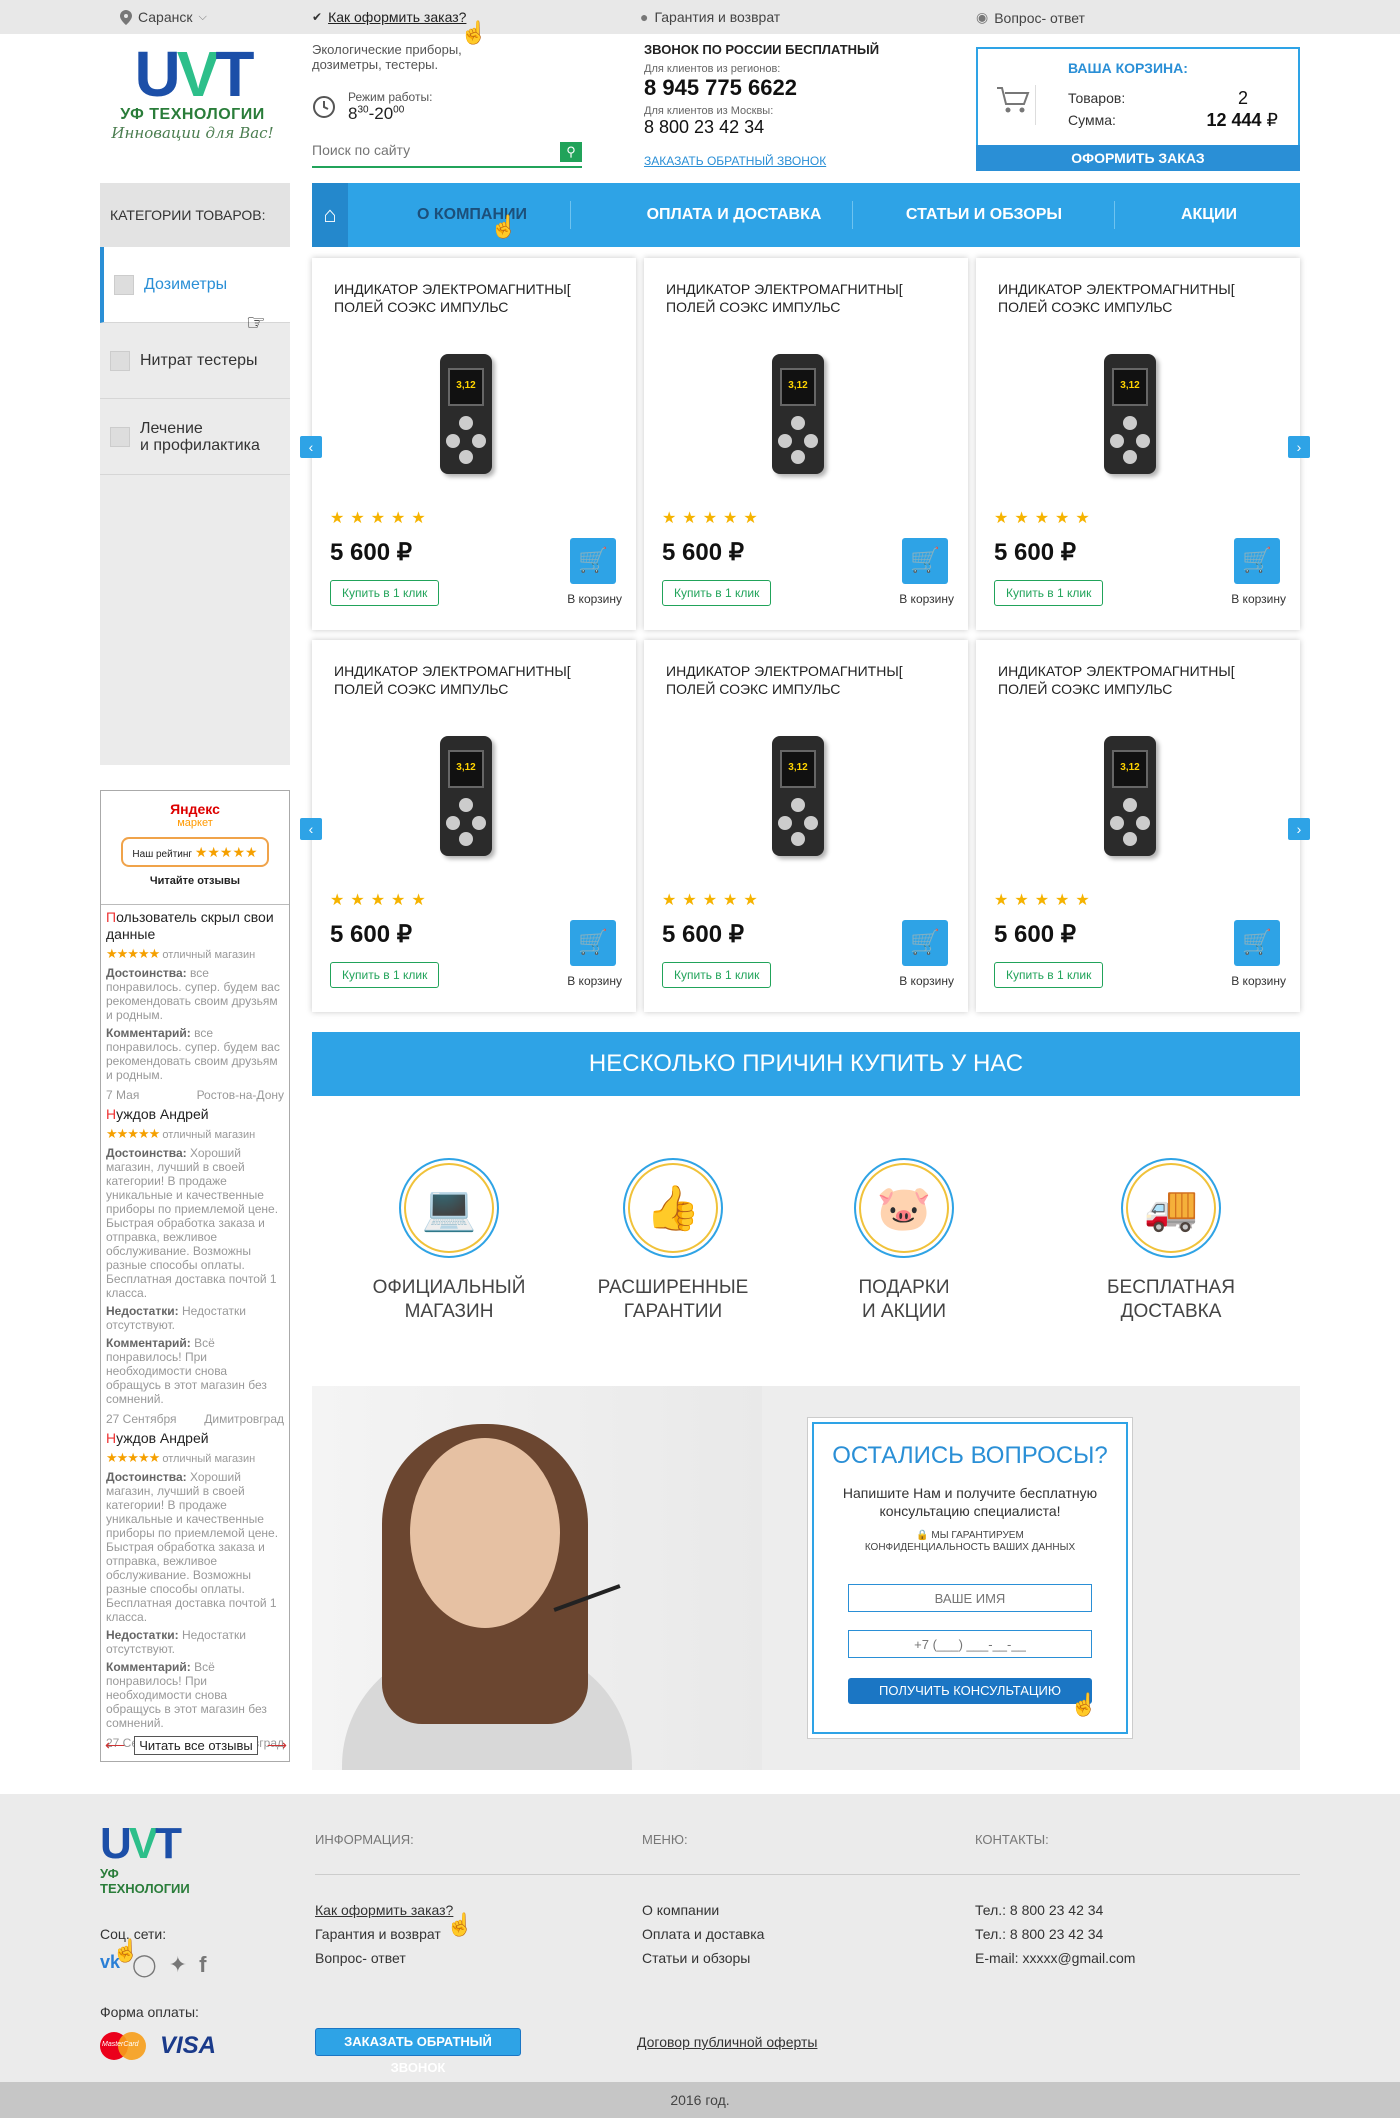 Image resolution: width=1400 pixels, height=2118 pixels. I want to click on footer-info-header: ИНФОРМАЦИЯ:, so click(364, 1839).